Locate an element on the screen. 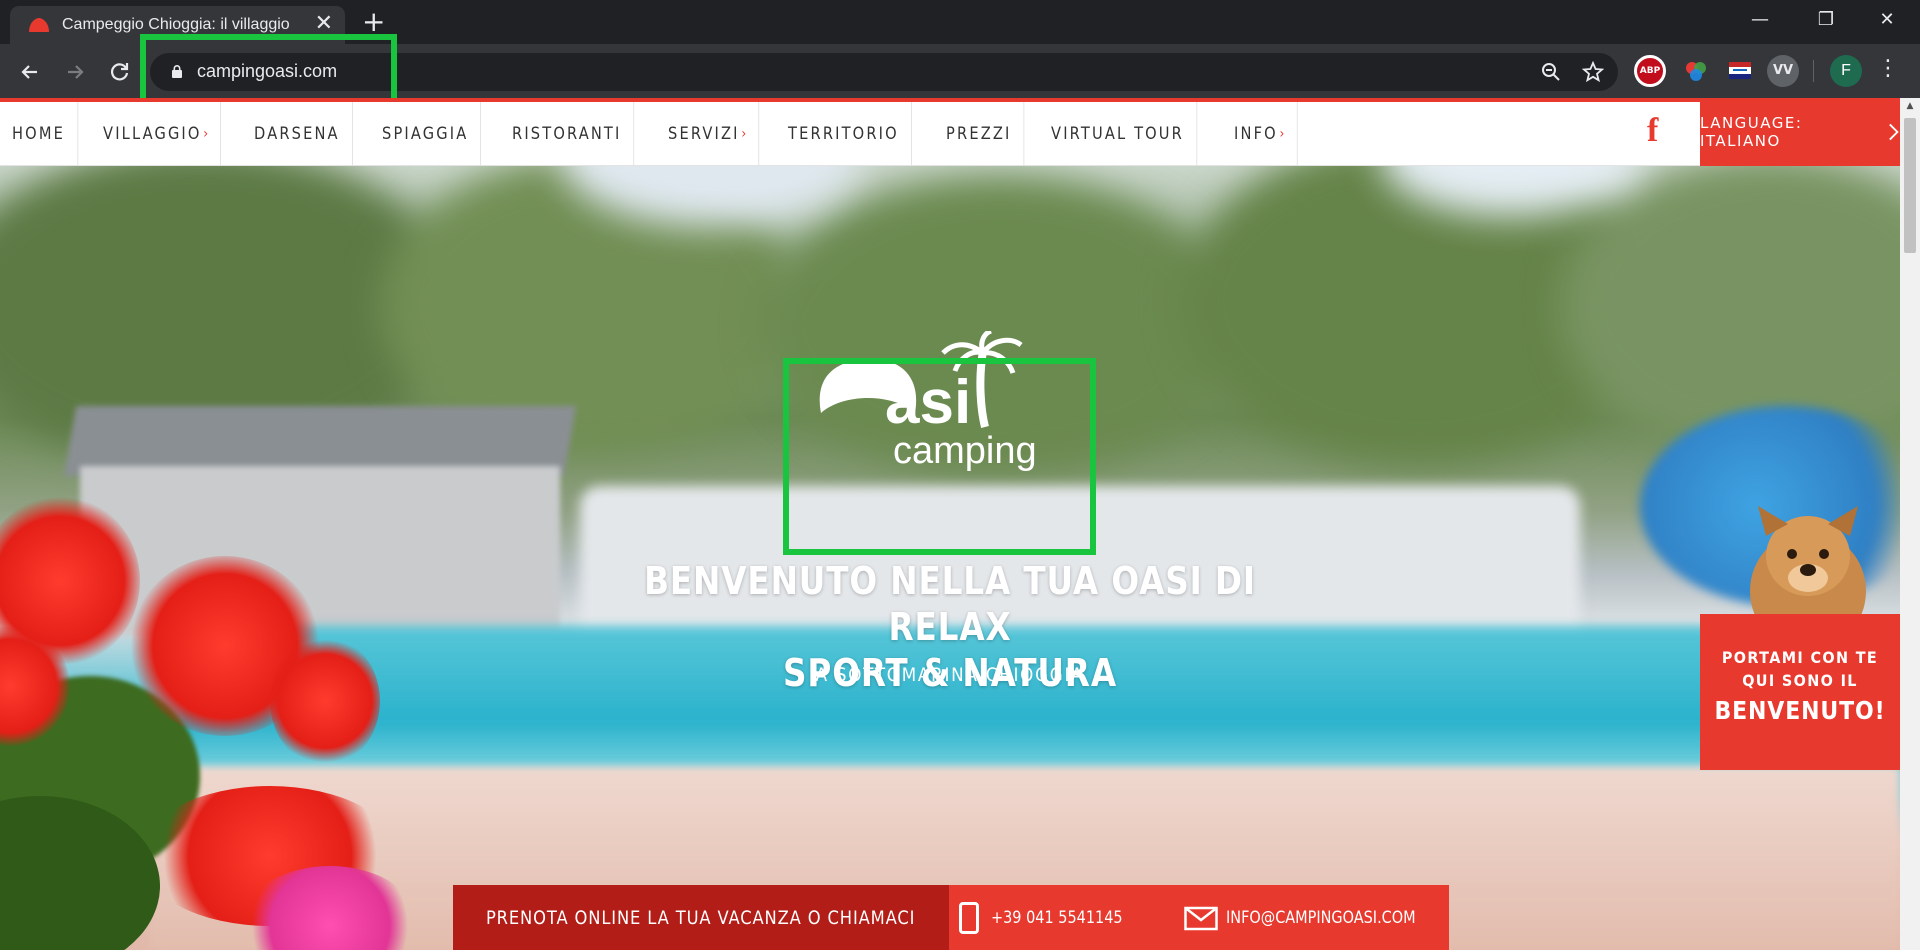 This screenshot has height=950, width=1920. chrome-menu-icon: ⋮ is located at coordinates (1888, 68).